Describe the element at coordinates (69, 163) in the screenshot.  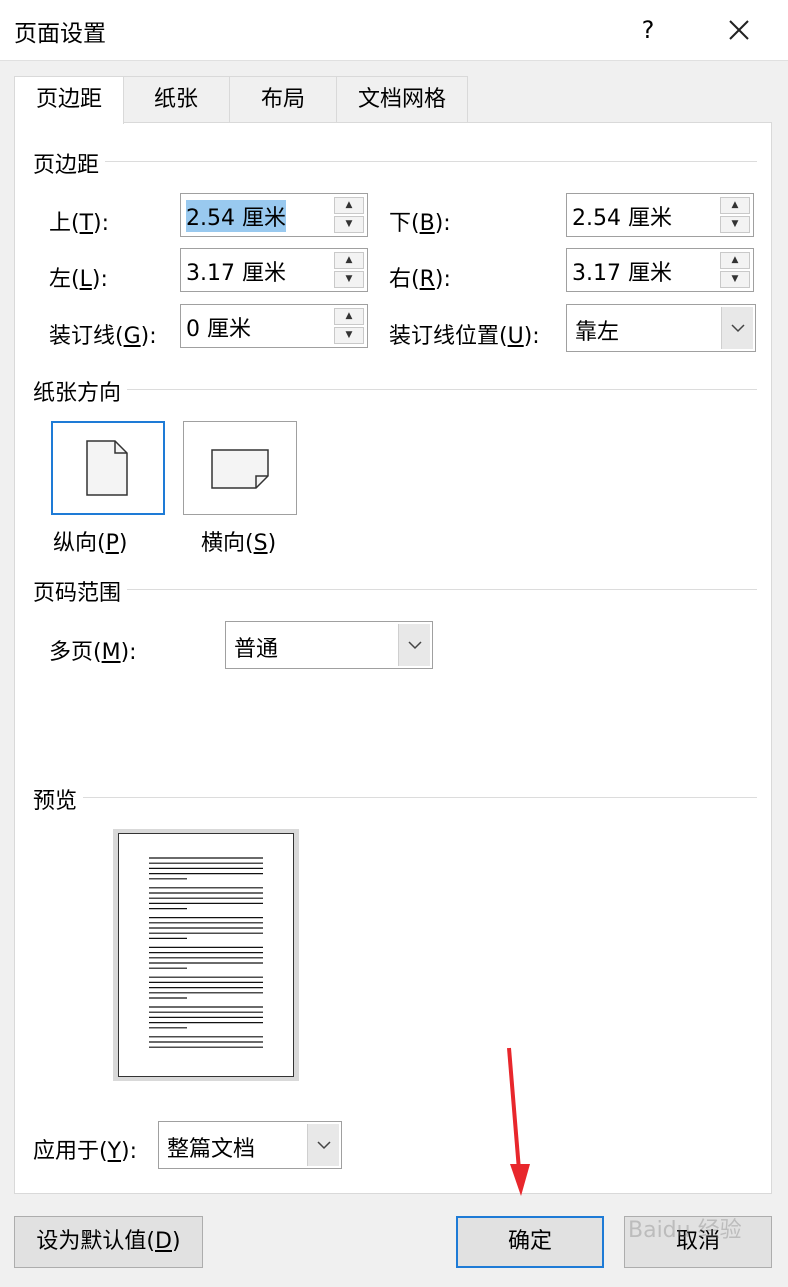
I see `margins-group-title: 页边距` at that location.